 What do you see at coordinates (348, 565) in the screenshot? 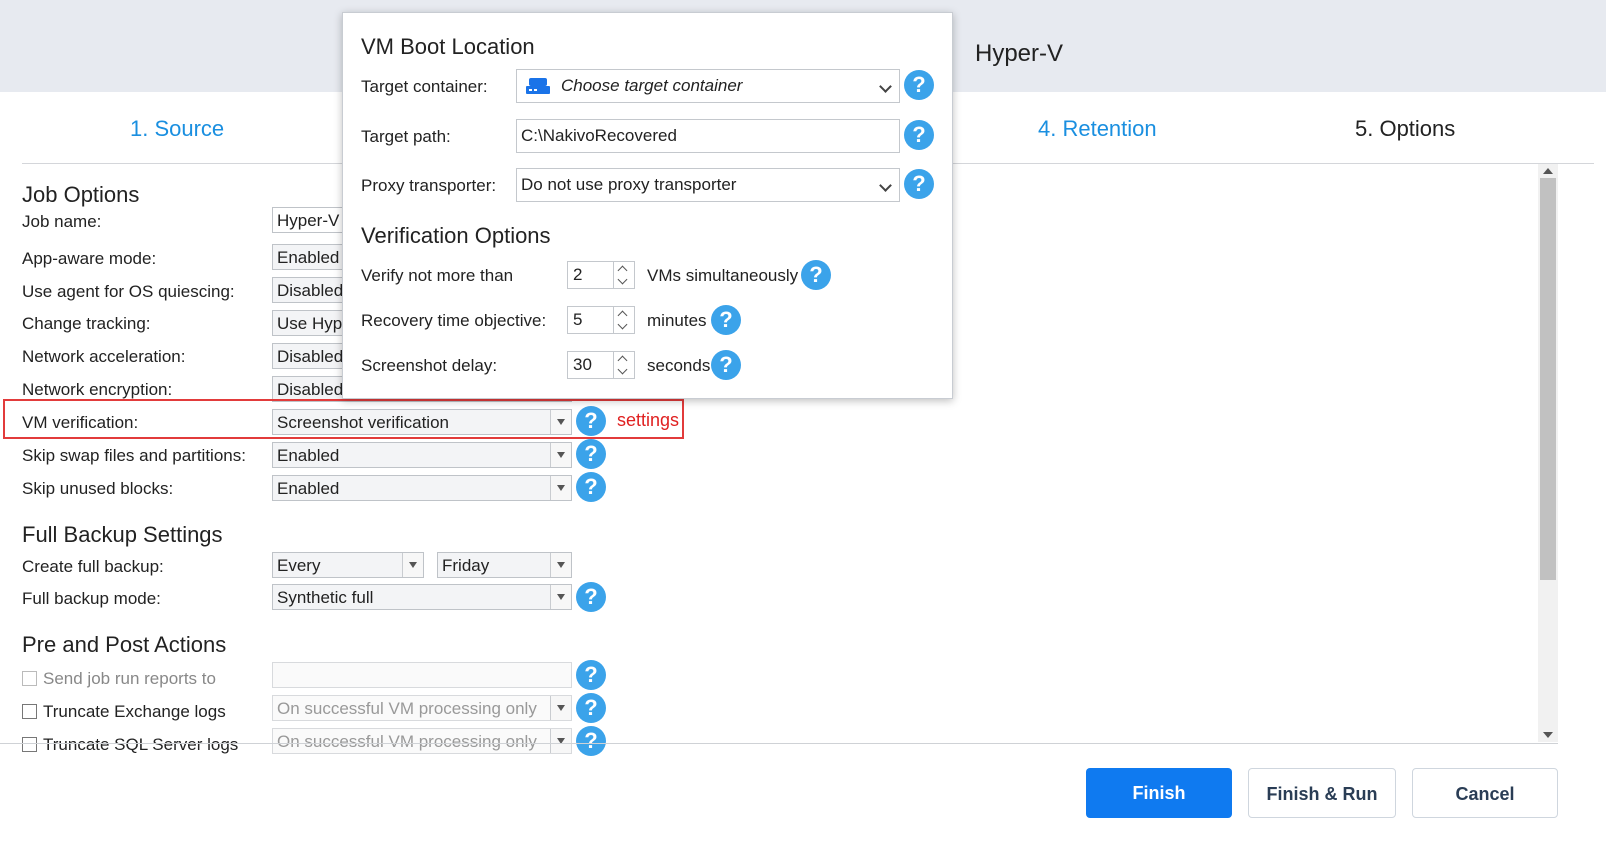
I see `create-full-backup-select: Every` at bounding box center [348, 565].